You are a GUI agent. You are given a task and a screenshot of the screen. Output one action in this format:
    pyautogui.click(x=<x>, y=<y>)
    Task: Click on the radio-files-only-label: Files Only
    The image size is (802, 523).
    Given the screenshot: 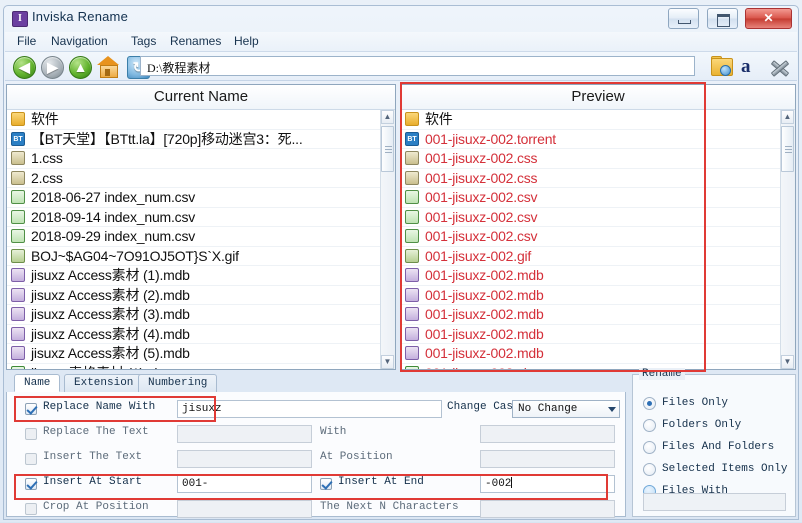 What is the action you would take?
    pyautogui.click(x=695, y=403)
    